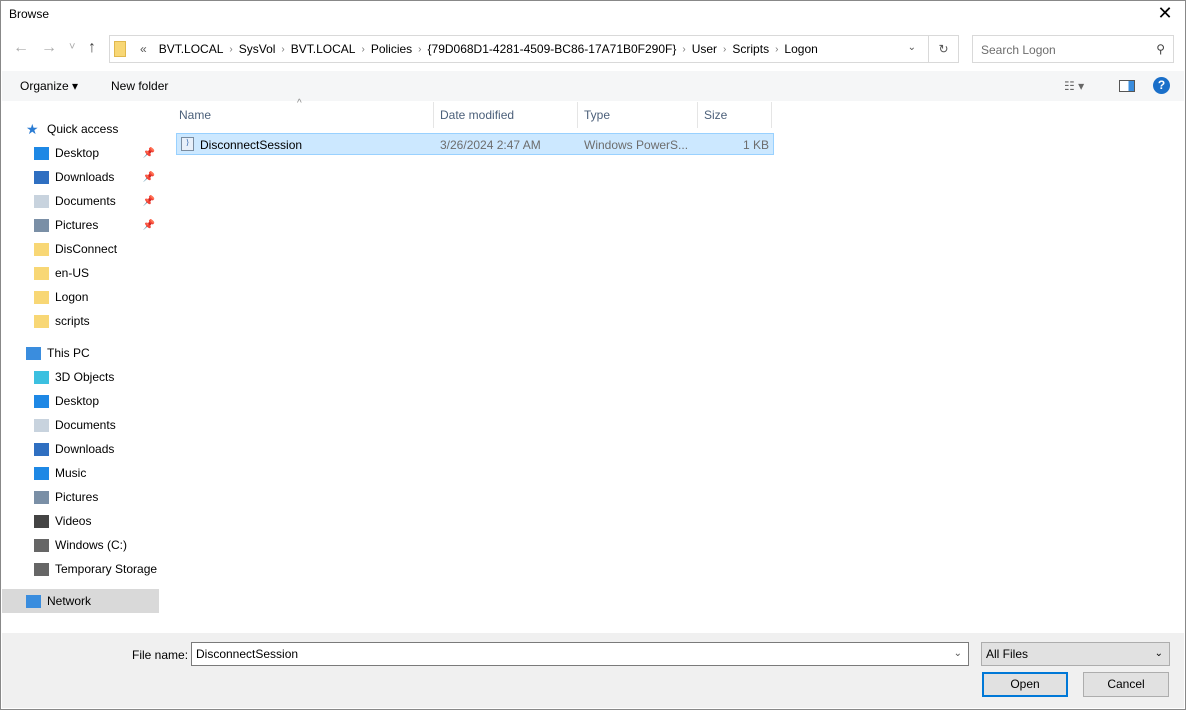  What do you see at coordinates (1074, 86) in the screenshot?
I see `view-options-button: ☷ ▾` at bounding box center [1074, 86].